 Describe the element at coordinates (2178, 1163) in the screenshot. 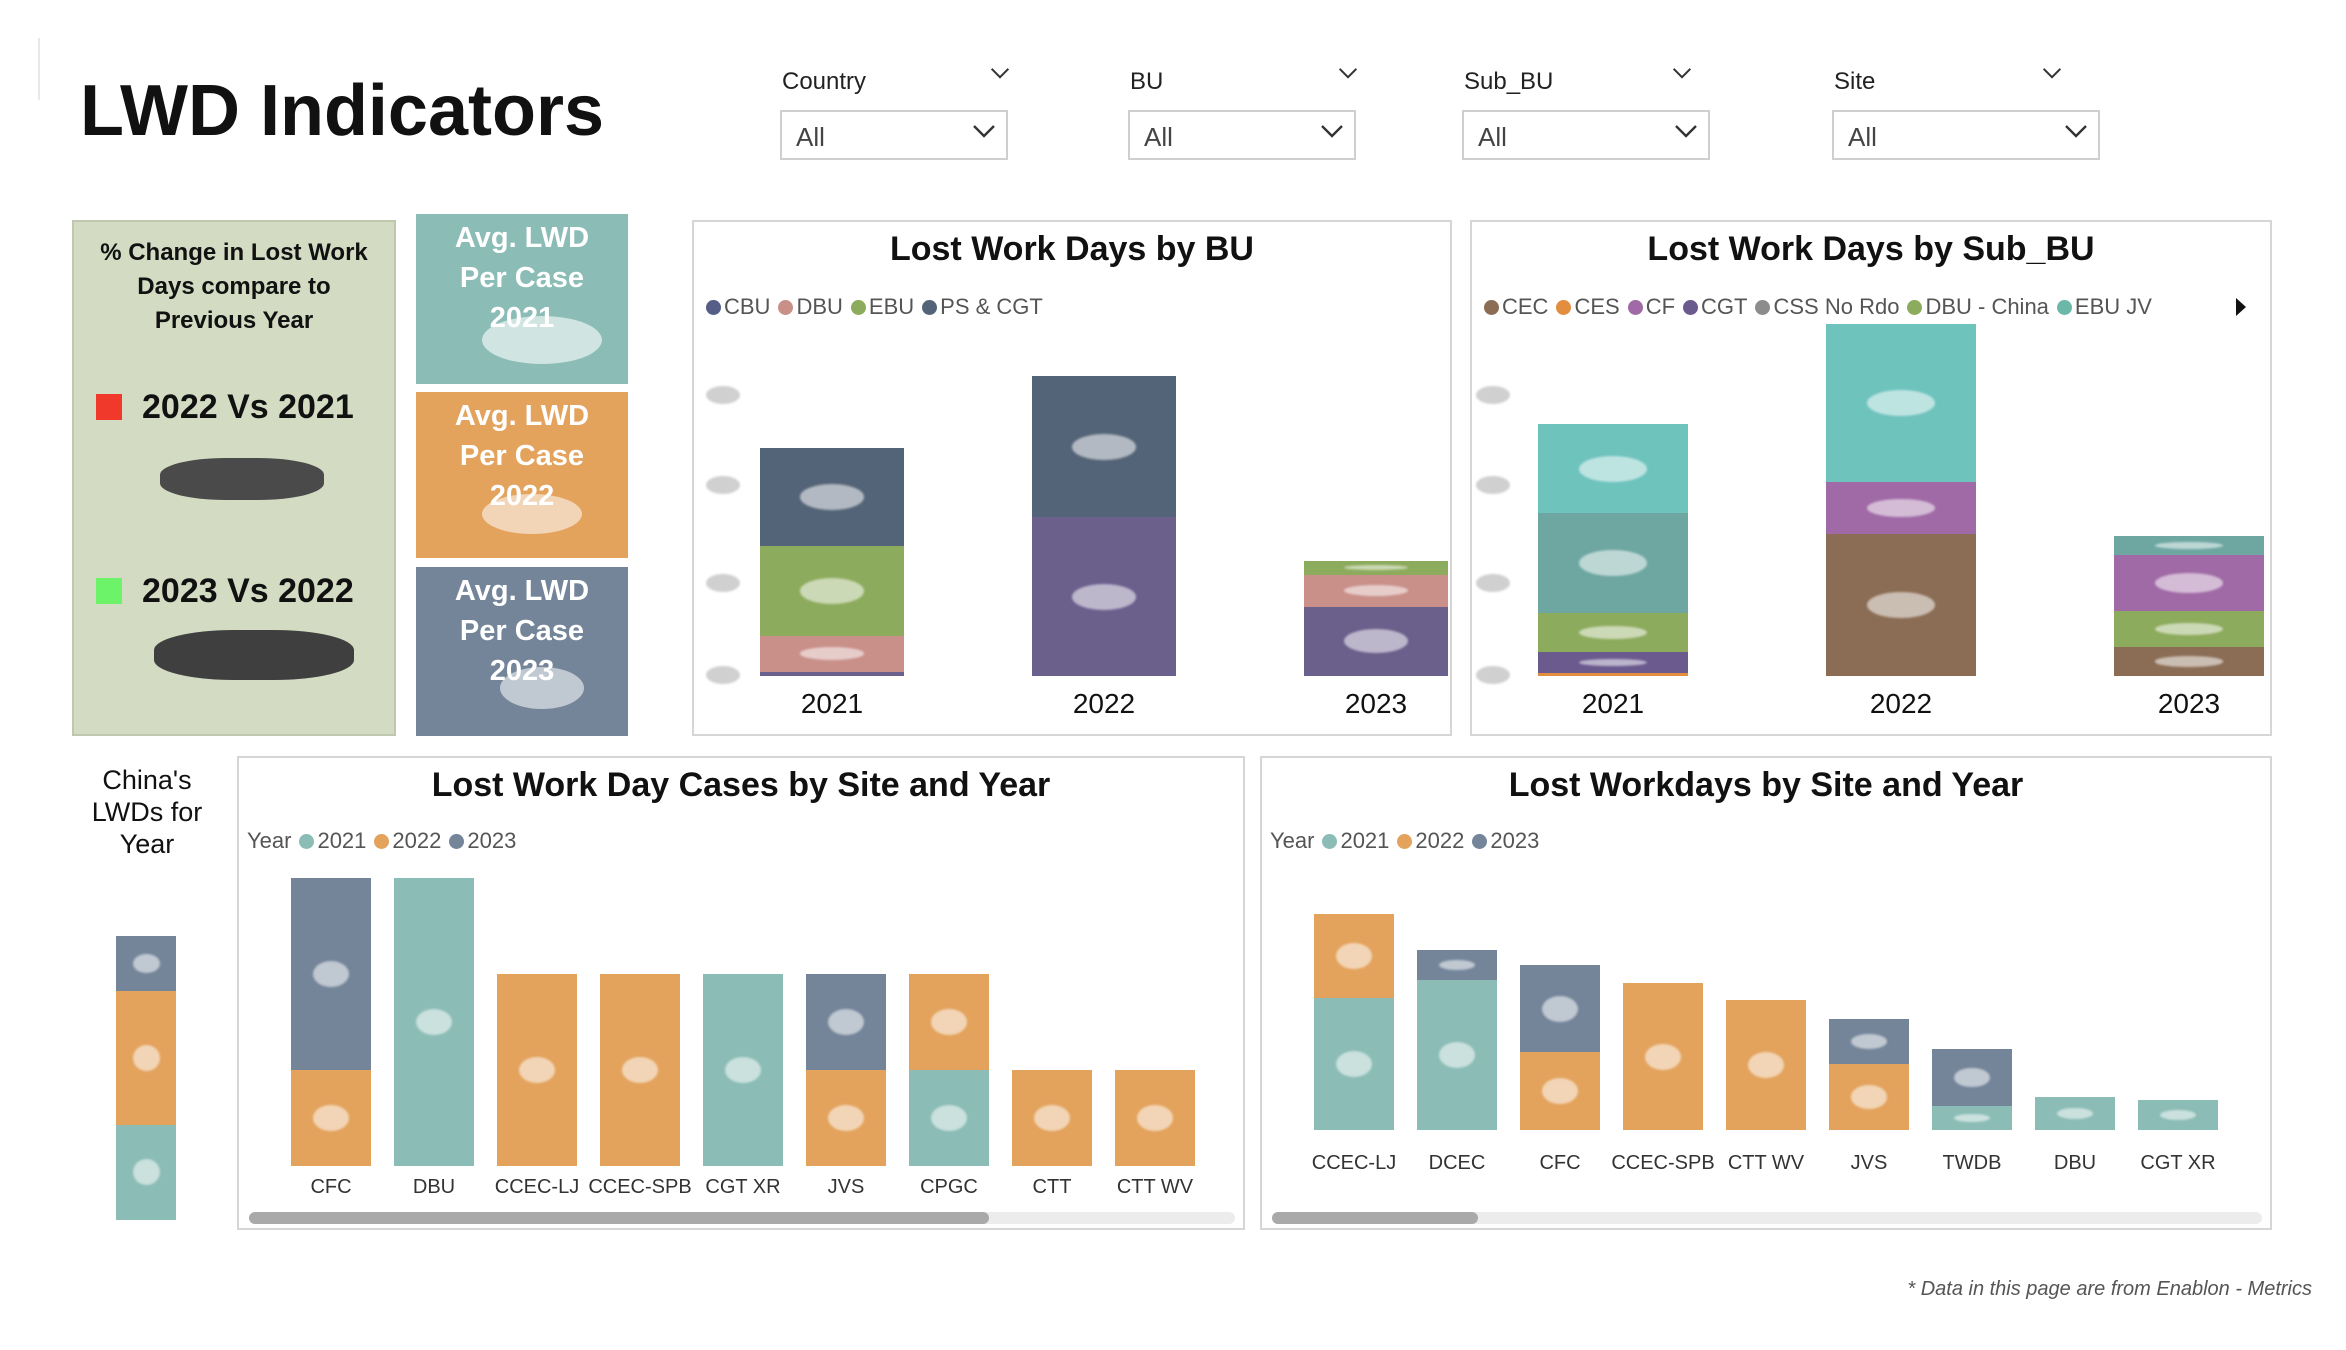

I see `x-axis-label: CGT XR` at that location.